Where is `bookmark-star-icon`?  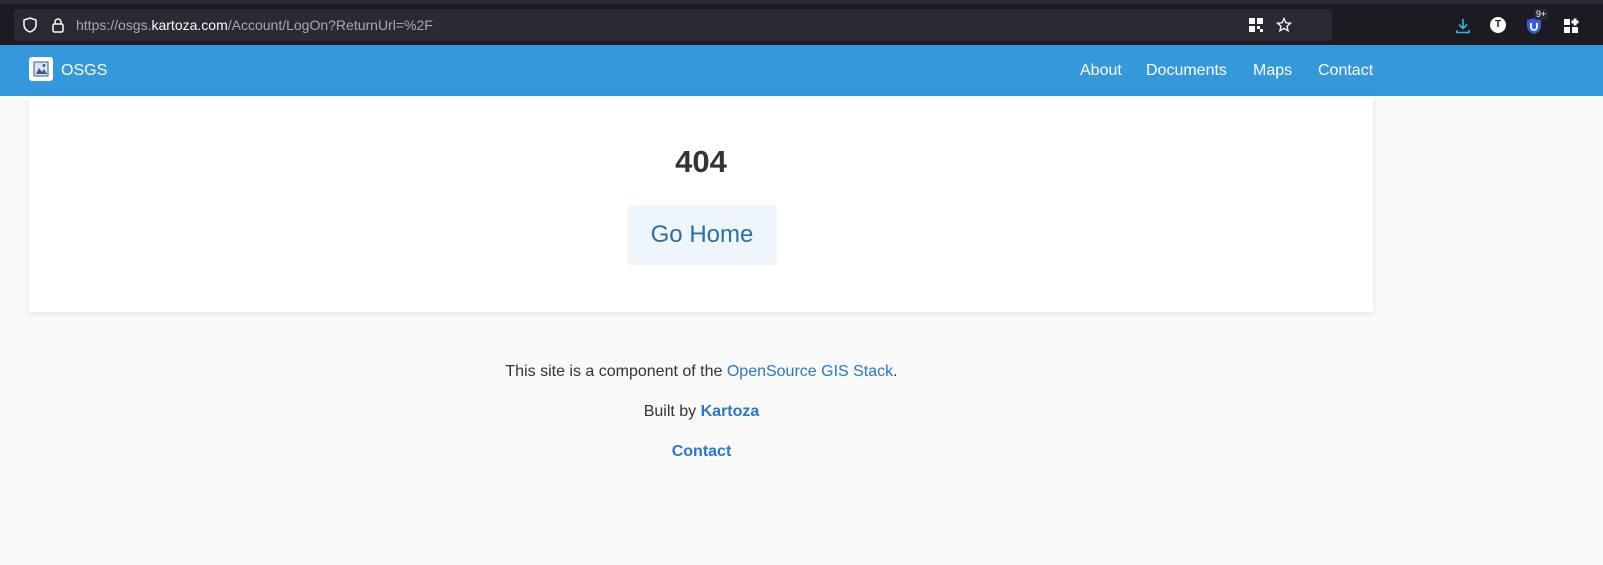
bookmark-star-icon is located at coordinates (1284, 25).